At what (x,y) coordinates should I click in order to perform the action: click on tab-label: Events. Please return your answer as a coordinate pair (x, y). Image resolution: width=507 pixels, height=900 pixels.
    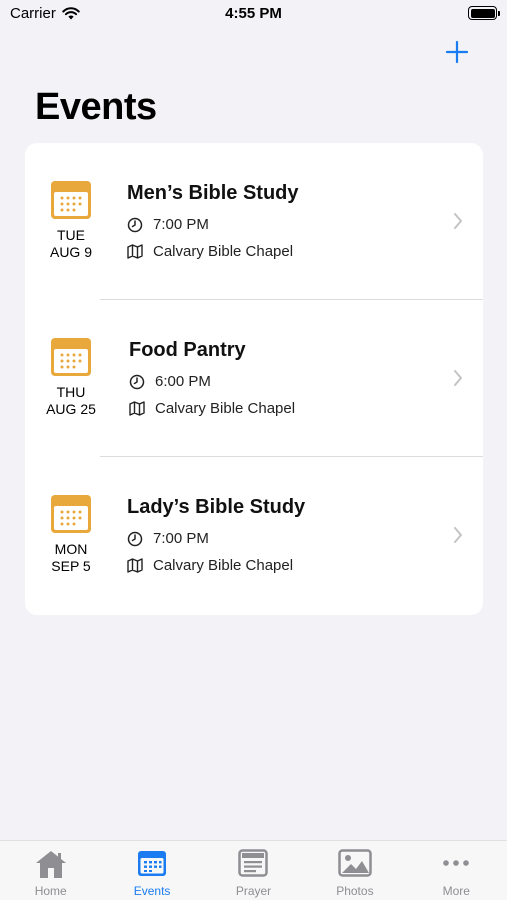
    Looking at the image, I should click on (152, 891).